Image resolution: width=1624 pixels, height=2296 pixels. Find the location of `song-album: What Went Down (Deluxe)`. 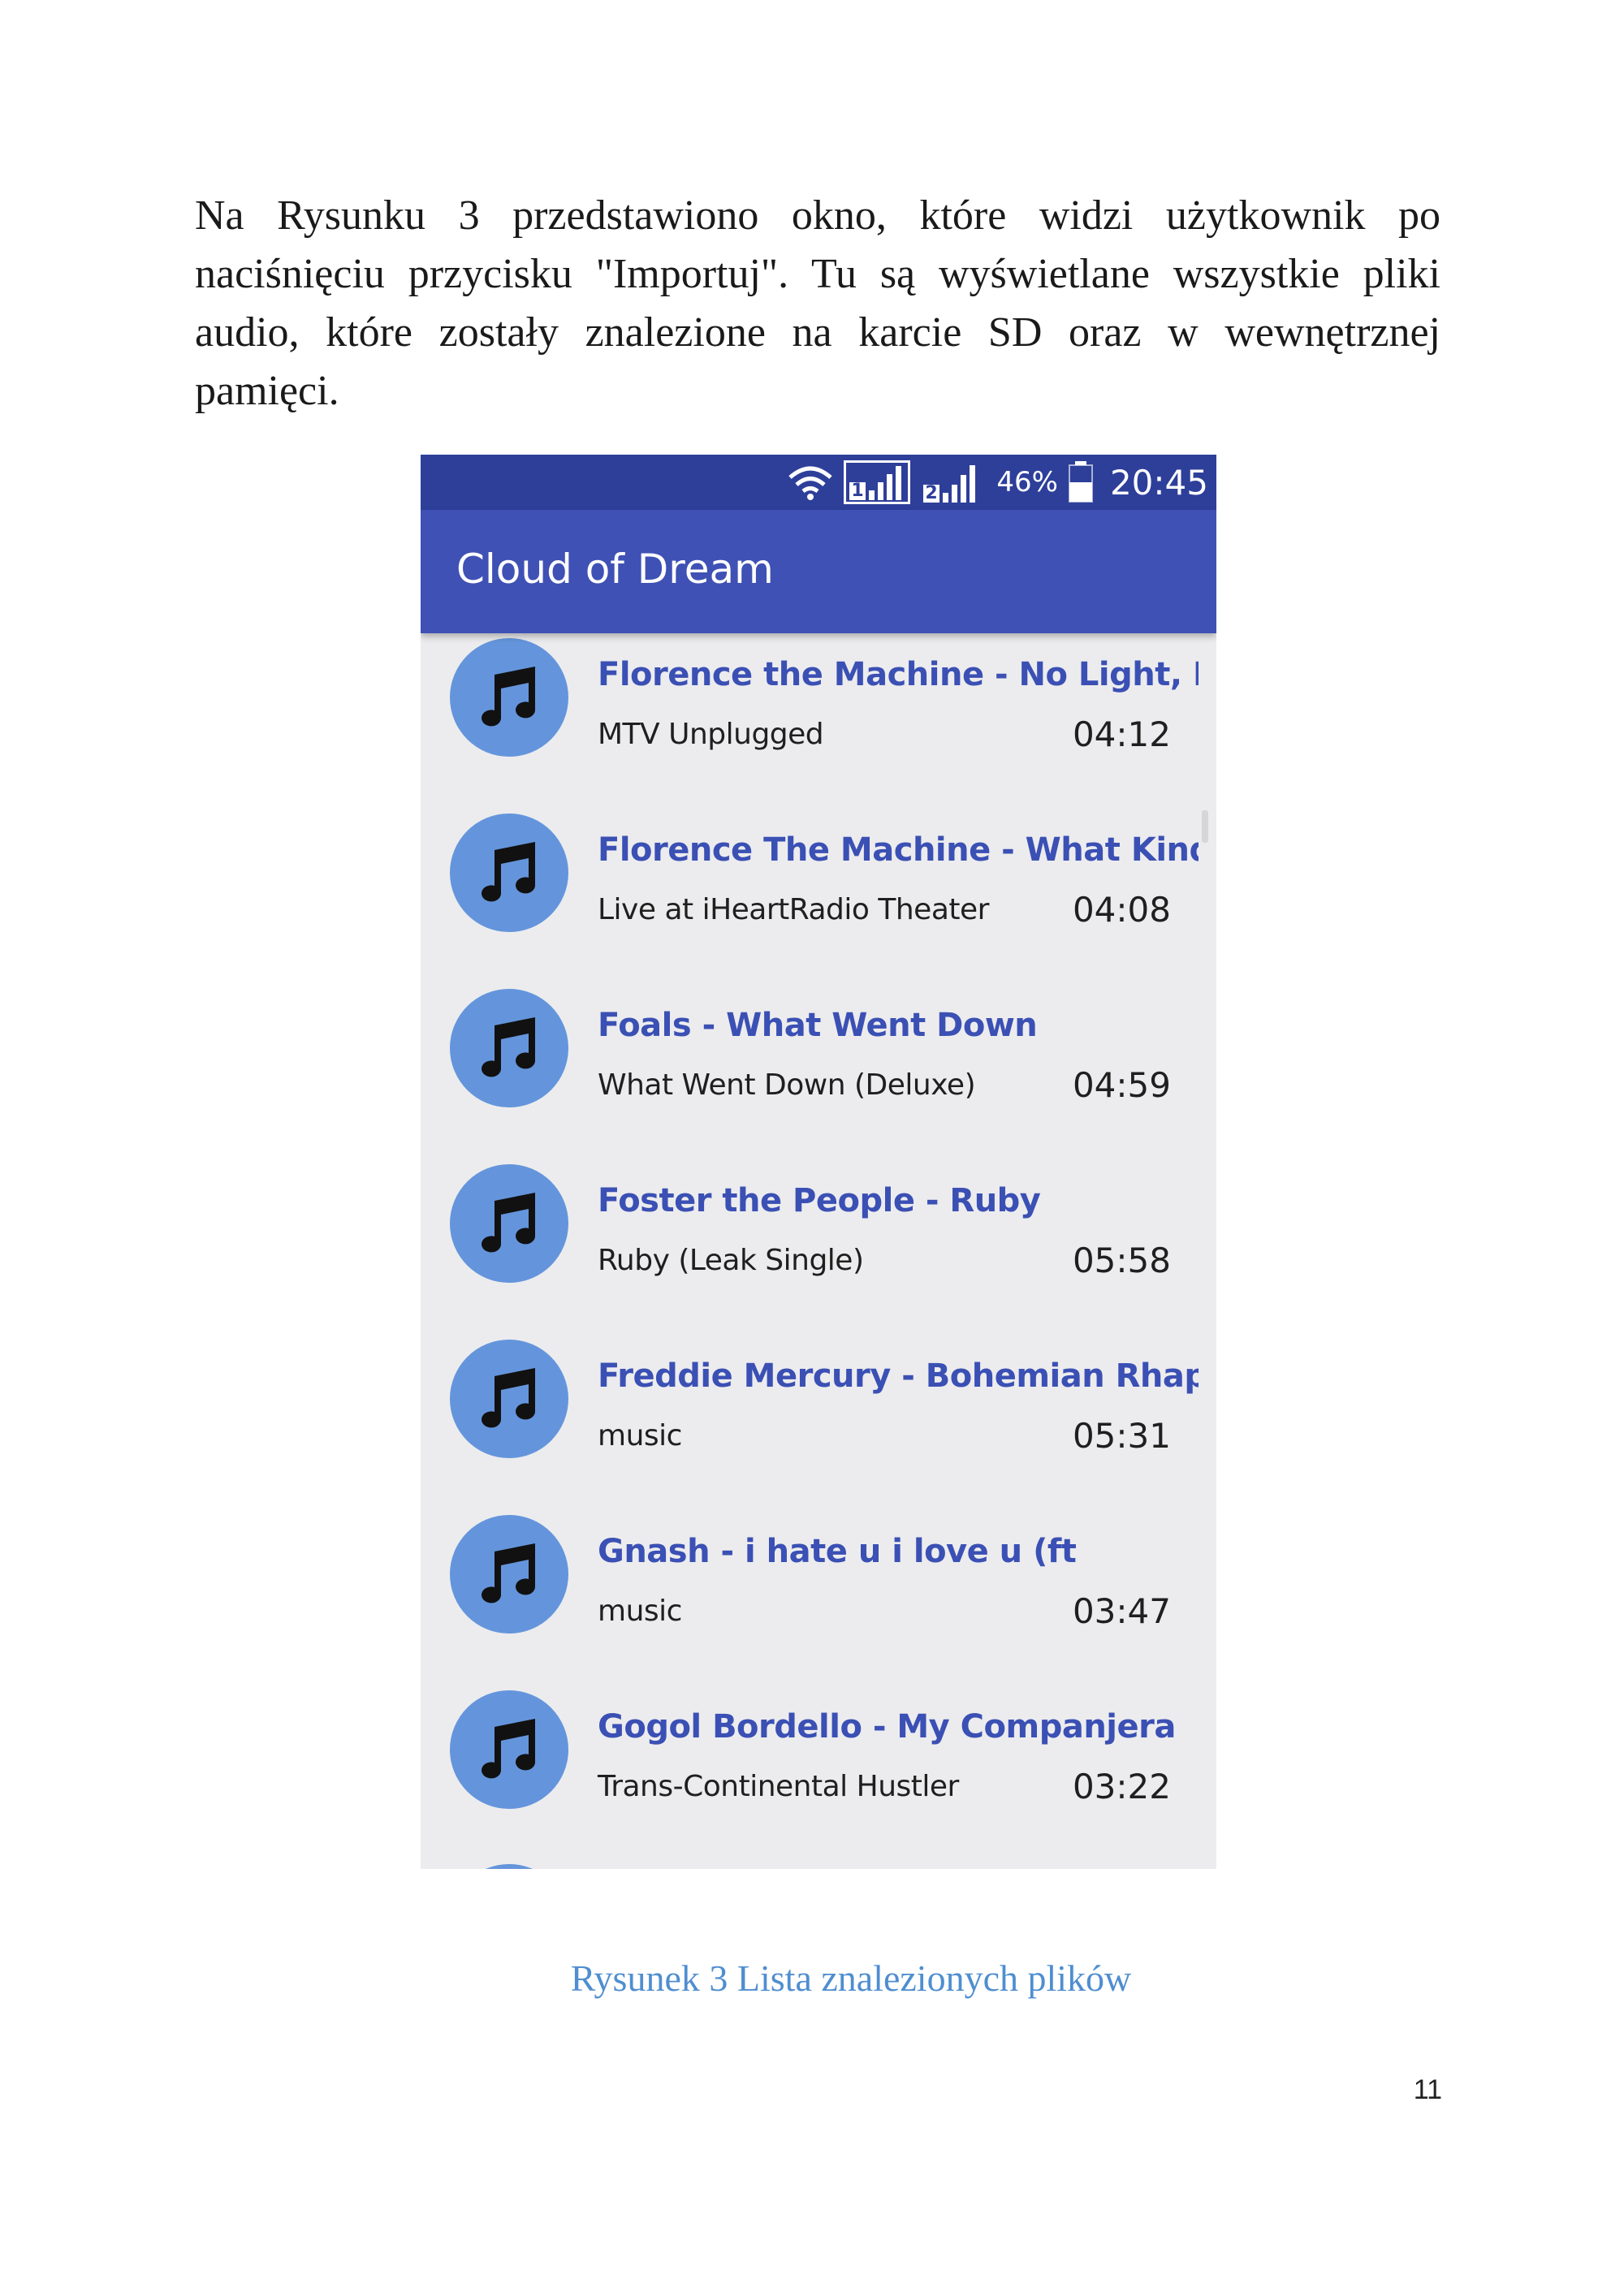

song-album: What Went Down (Deluxe) is located at coordinates (787, 1085).